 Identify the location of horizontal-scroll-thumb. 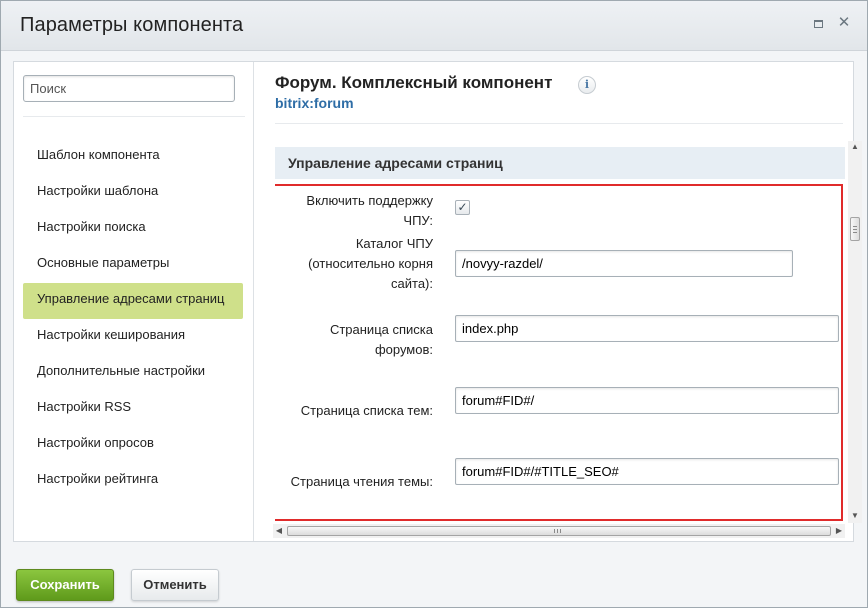
(559, 531).